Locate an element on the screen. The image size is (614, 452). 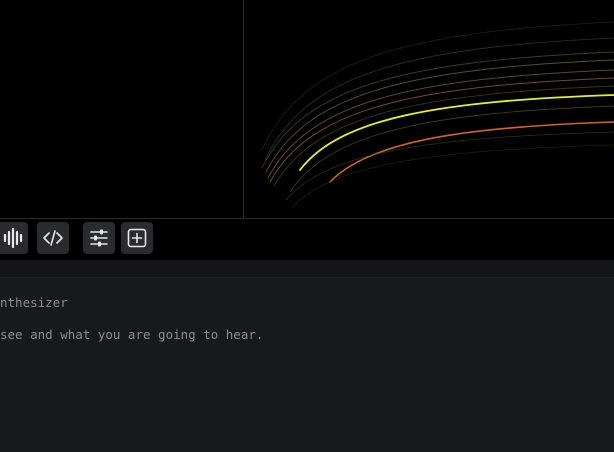
code-icon is located at coordinates (53, 238).